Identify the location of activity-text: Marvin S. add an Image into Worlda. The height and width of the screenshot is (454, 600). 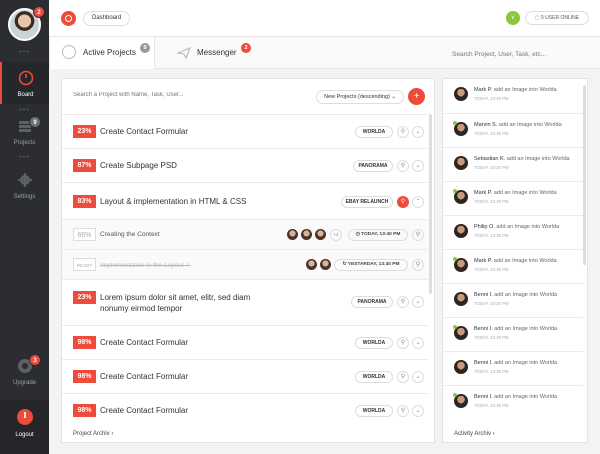
(518, 125).